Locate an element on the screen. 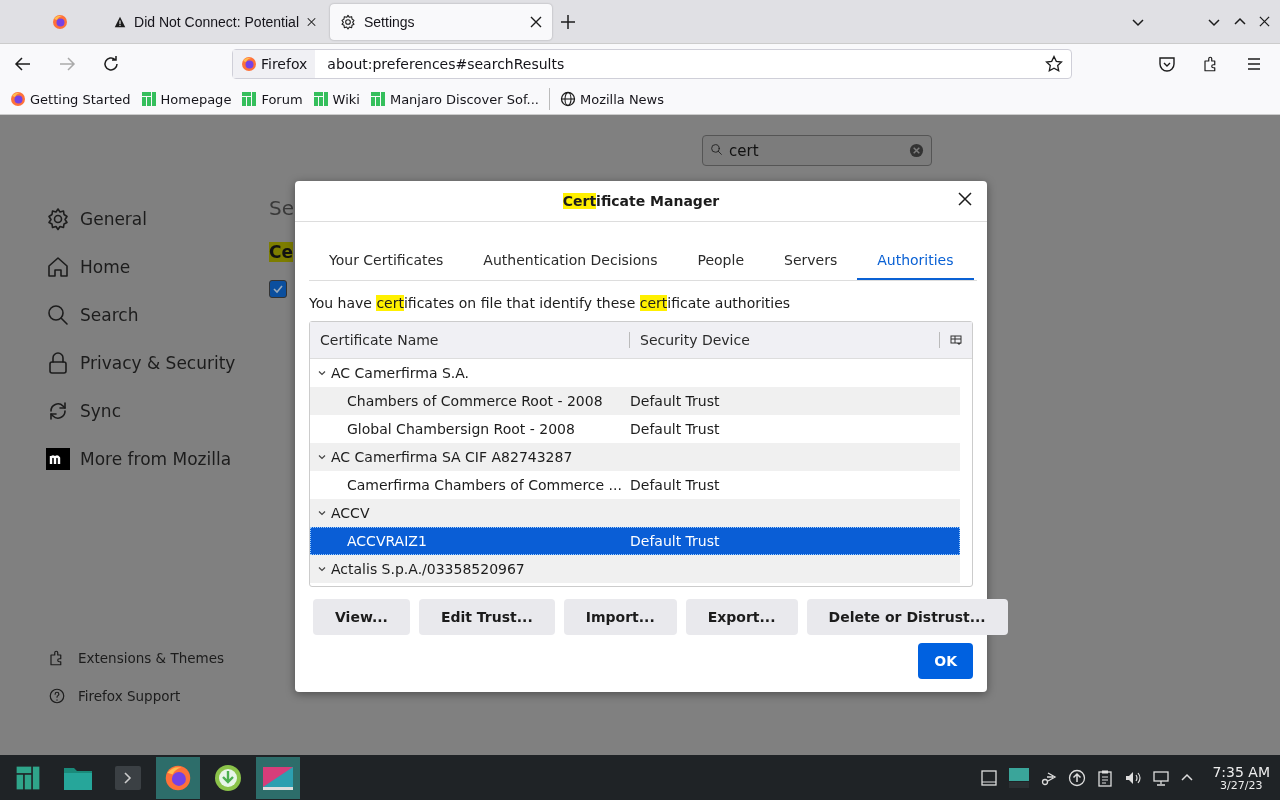 This screenshot has width=1280, height=800. tree-row: Chambers of Commerce Root - 2008 Default Trust is located at coordinates (635, 401).